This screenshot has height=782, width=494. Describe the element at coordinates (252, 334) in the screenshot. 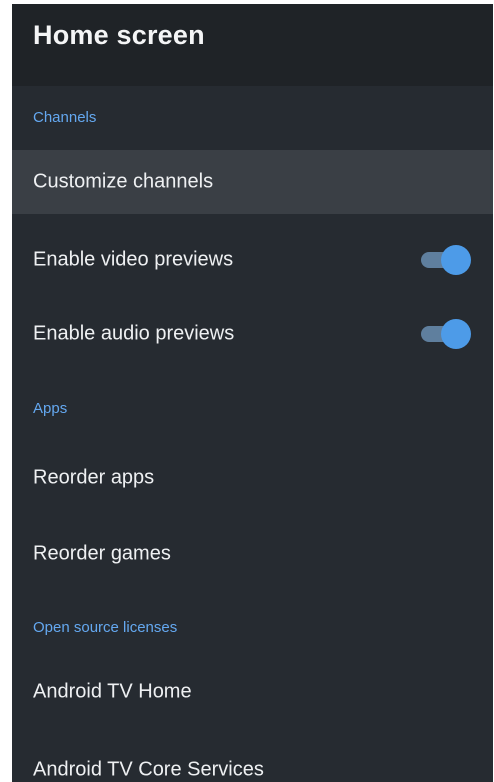

I see `enable-audio-previews-item: Enable audio previews` at that location.